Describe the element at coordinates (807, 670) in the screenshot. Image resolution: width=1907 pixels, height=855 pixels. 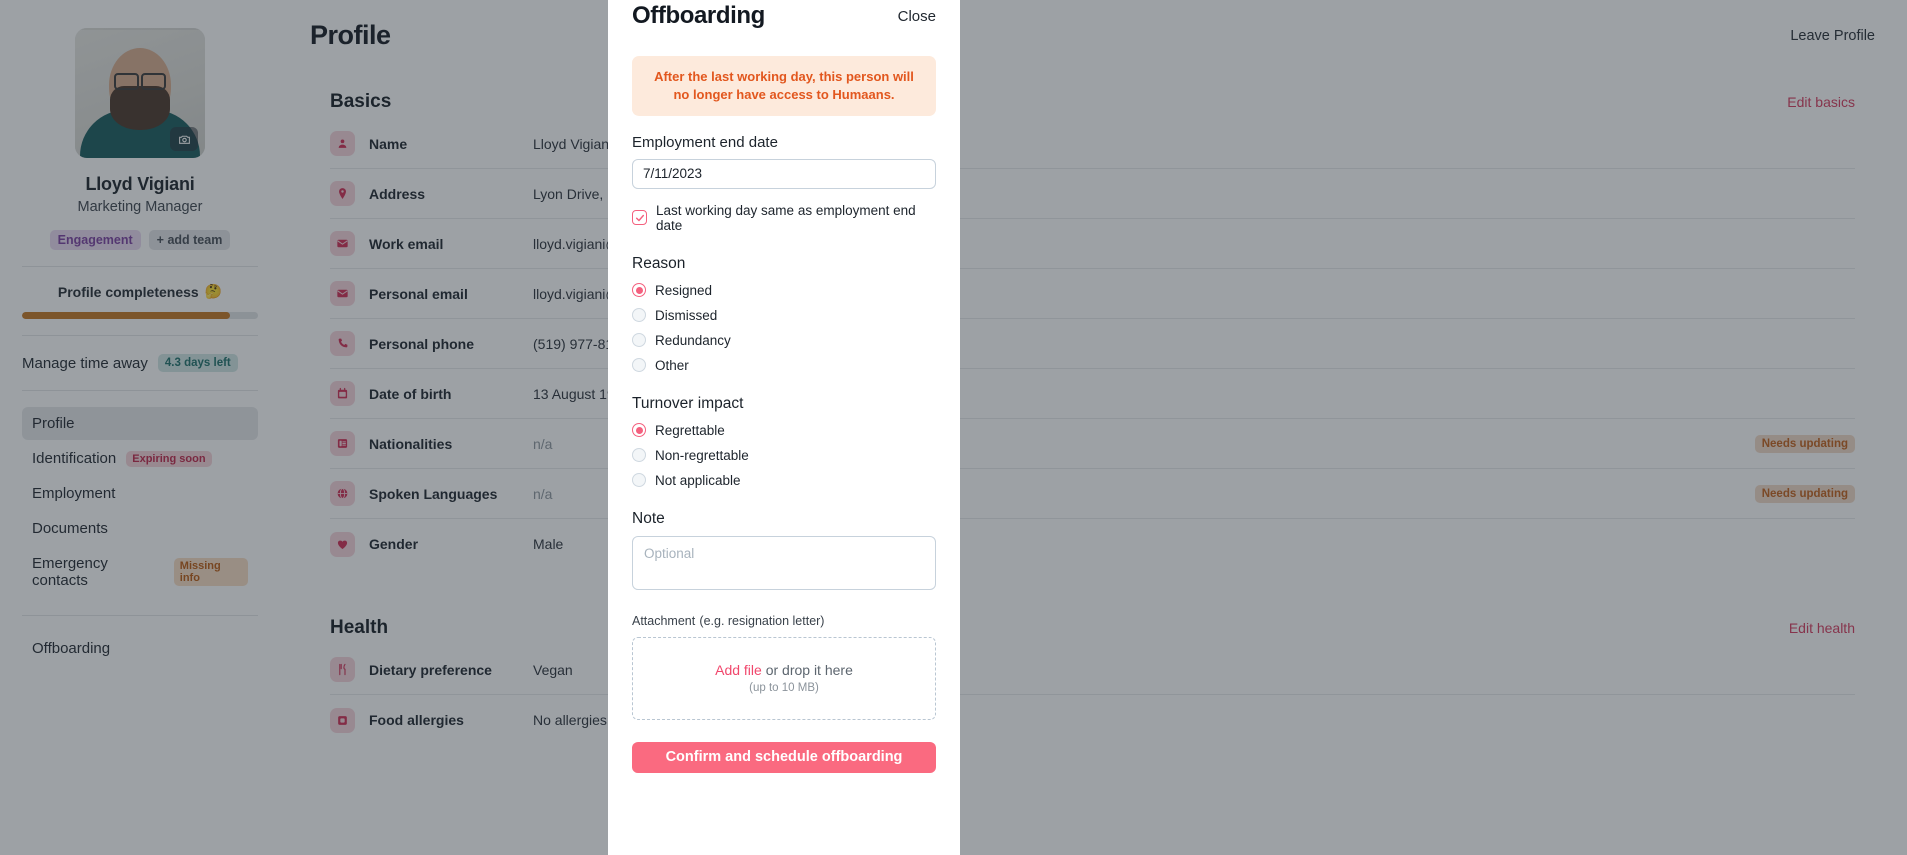
I see `dropzone-rest: or drop it here` at that location.